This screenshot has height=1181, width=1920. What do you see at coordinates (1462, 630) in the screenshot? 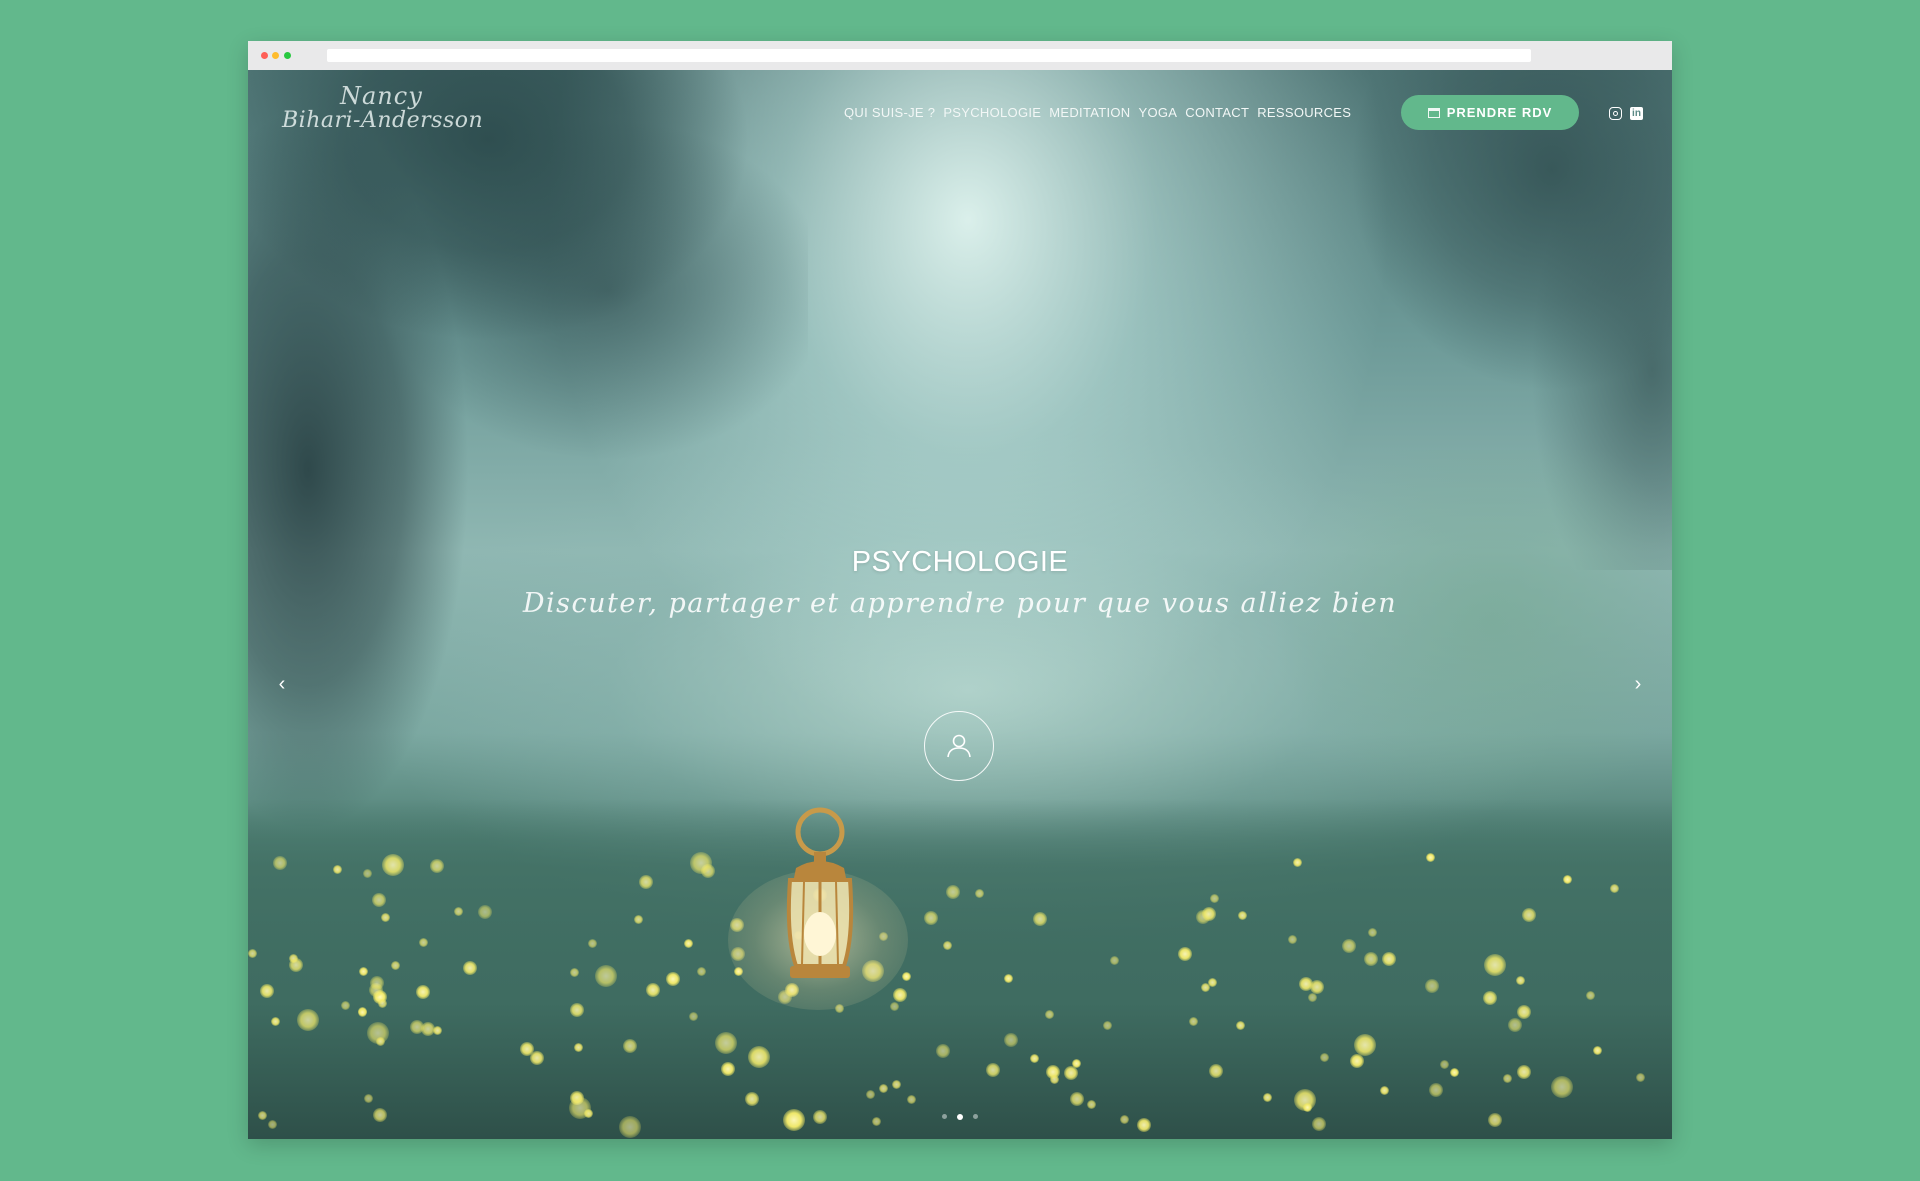
I see `bush-right` at bounding box center [1462, 630].